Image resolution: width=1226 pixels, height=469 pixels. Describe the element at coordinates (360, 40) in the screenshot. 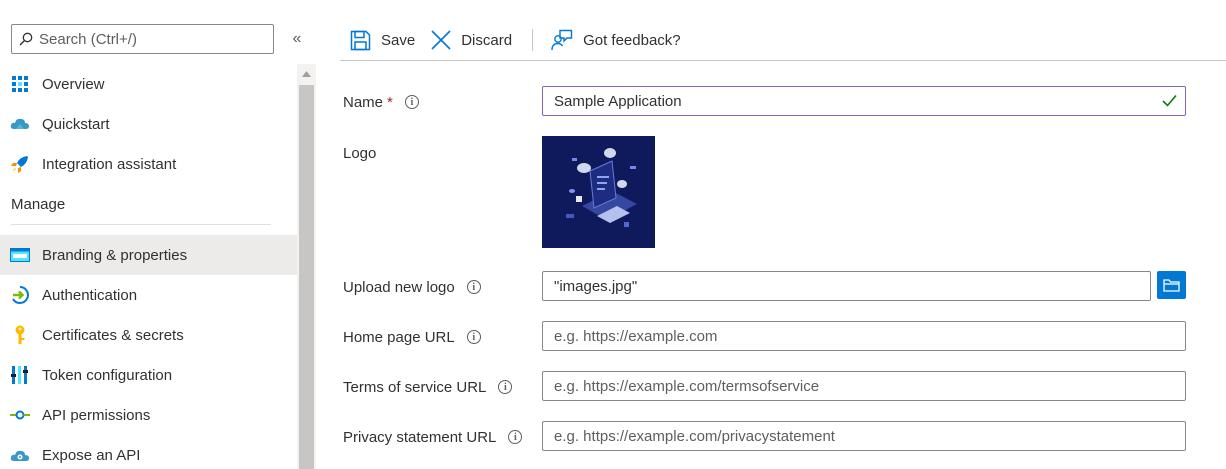

I see `save-icon` at that location.